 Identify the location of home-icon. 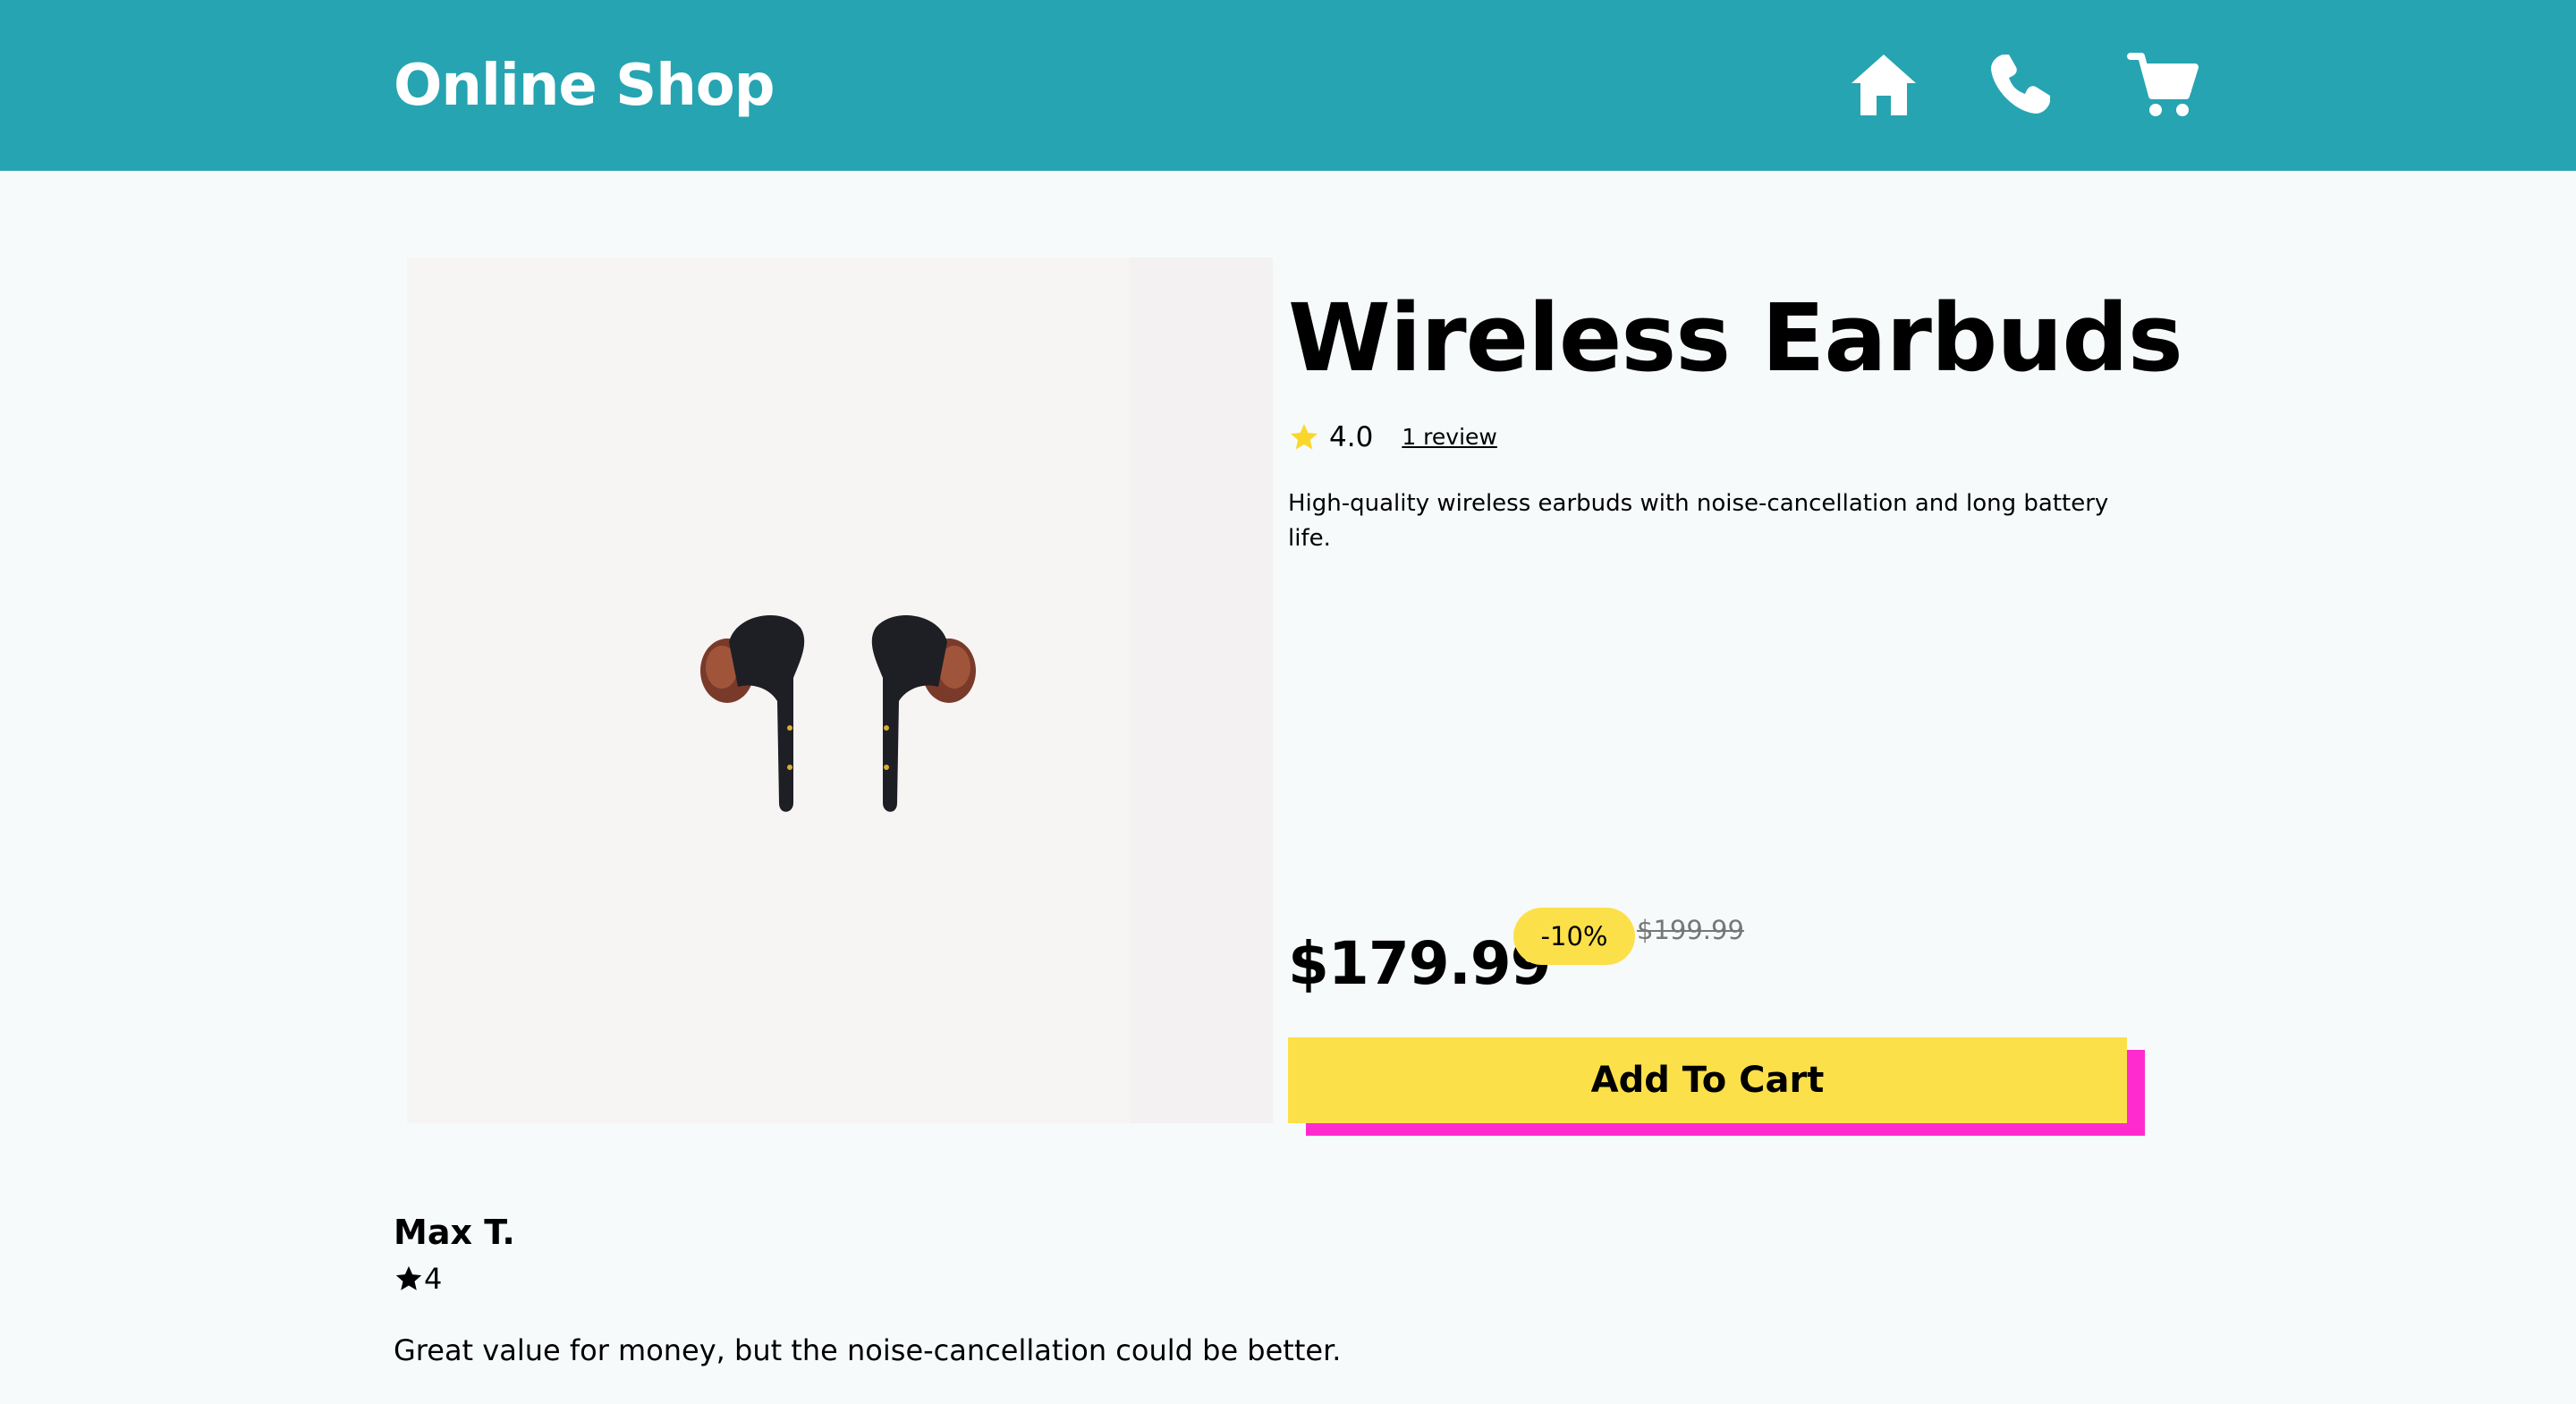
(1883, 85).